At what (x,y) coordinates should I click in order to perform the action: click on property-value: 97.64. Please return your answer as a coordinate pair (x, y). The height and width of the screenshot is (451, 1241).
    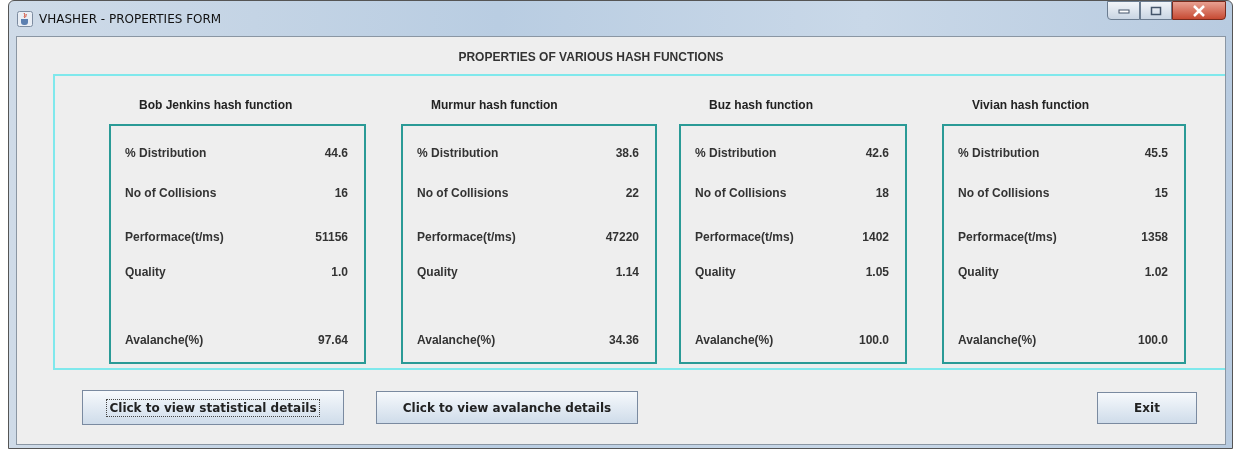
    Looking at the image, I should click on (332, 341).